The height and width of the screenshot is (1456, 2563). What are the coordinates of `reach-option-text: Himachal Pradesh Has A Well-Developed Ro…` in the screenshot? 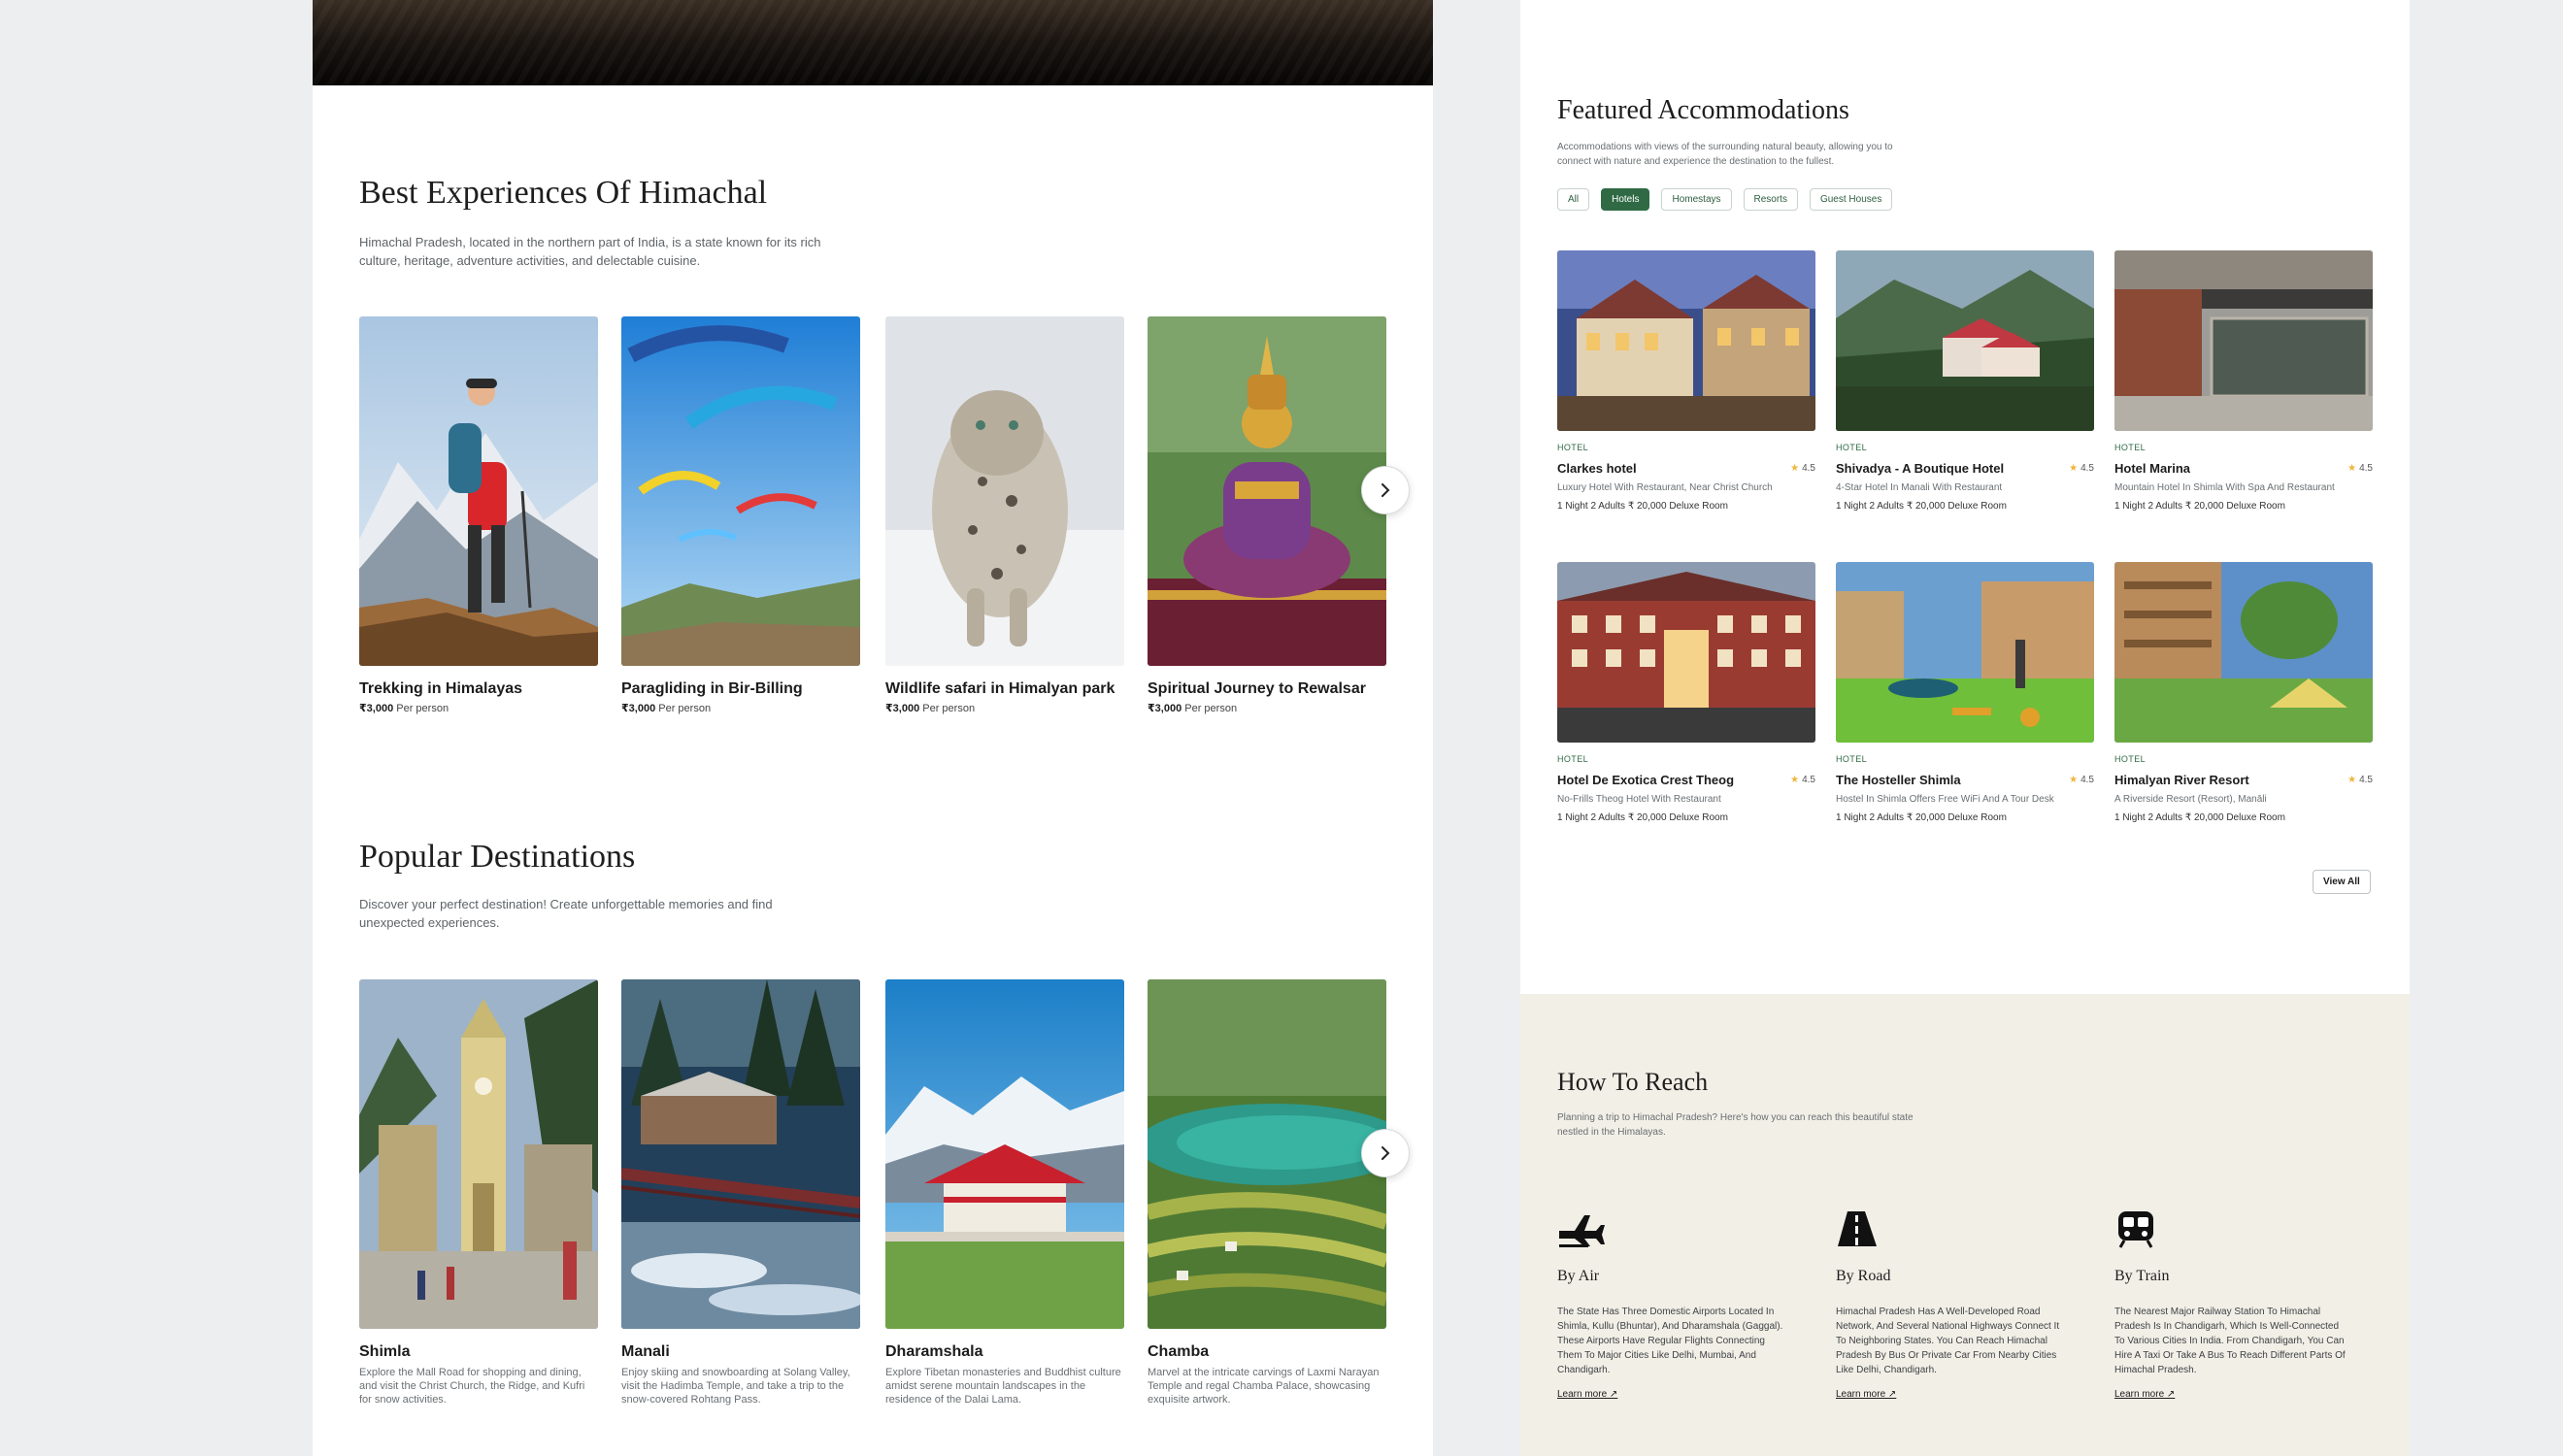 It's located at (1948, 1341).